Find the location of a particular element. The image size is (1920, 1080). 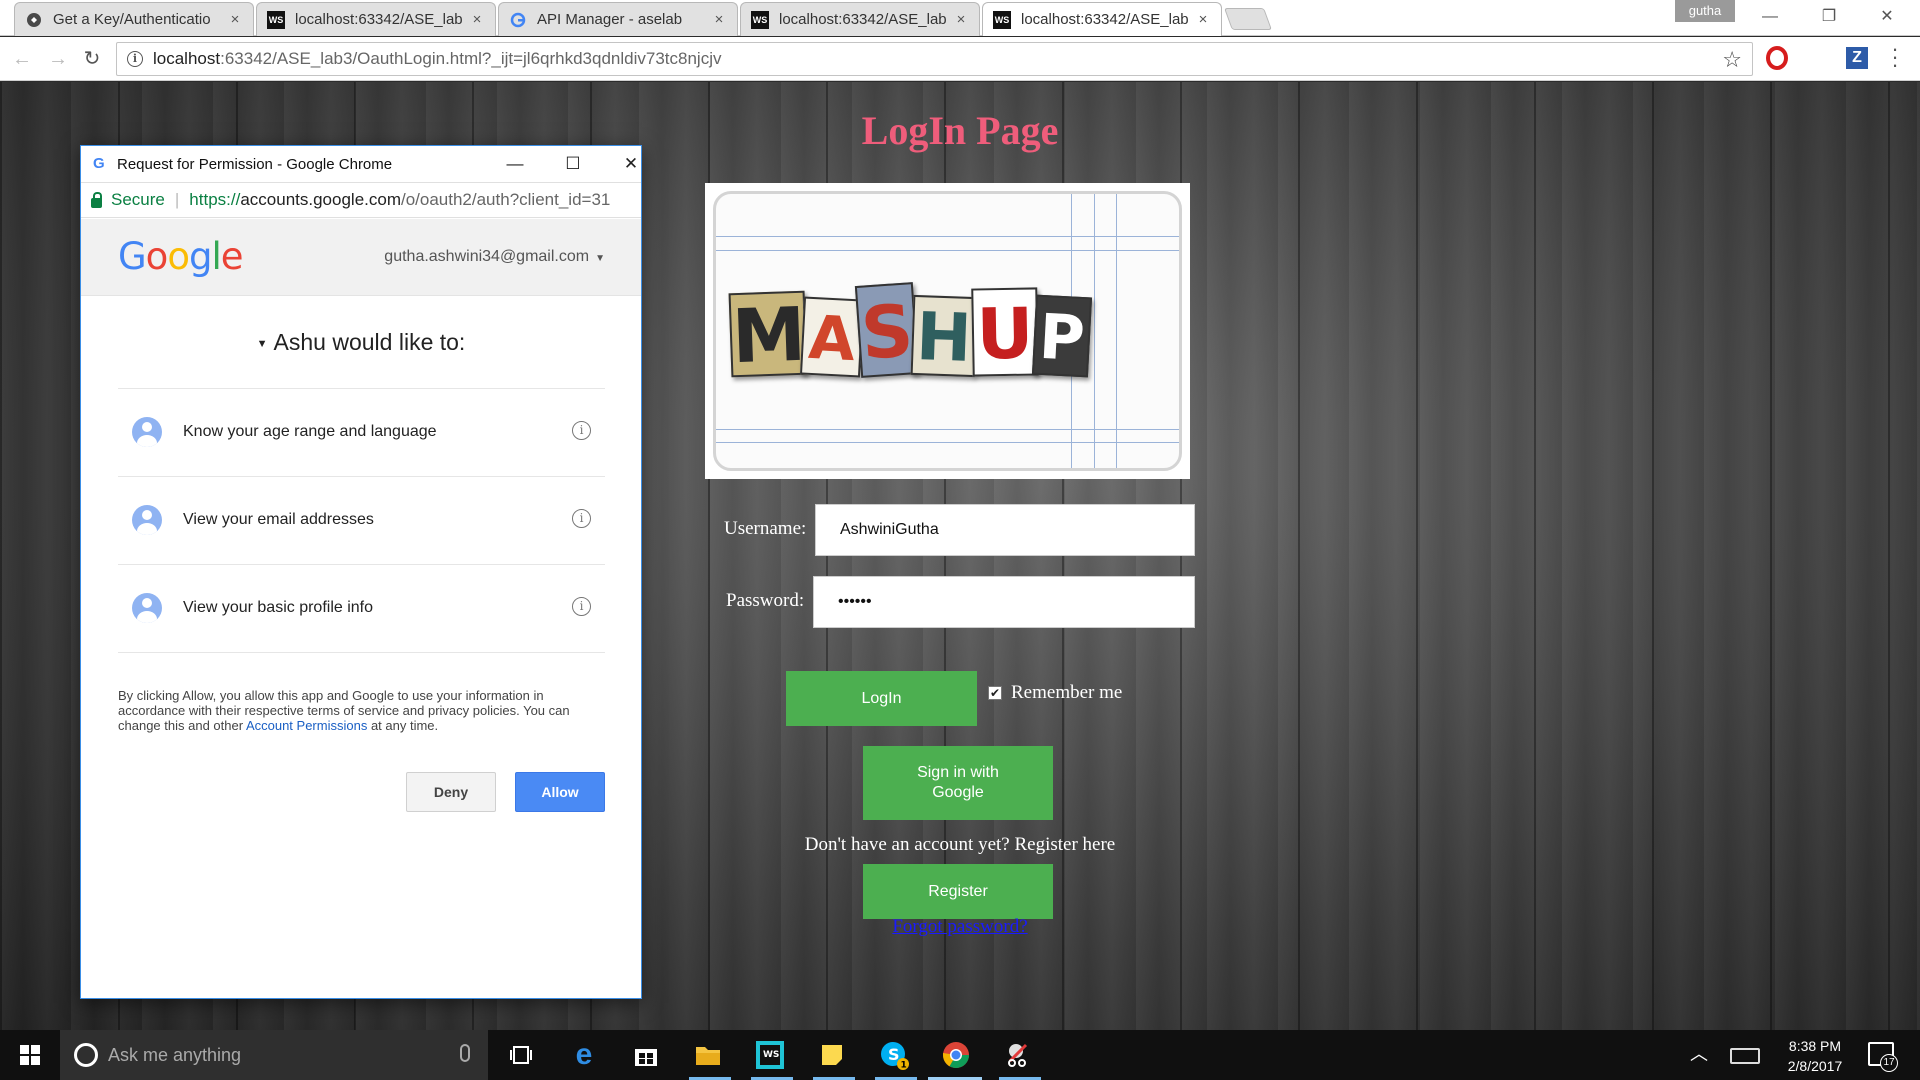

register-button: Register is located at coordinates (958, 891).